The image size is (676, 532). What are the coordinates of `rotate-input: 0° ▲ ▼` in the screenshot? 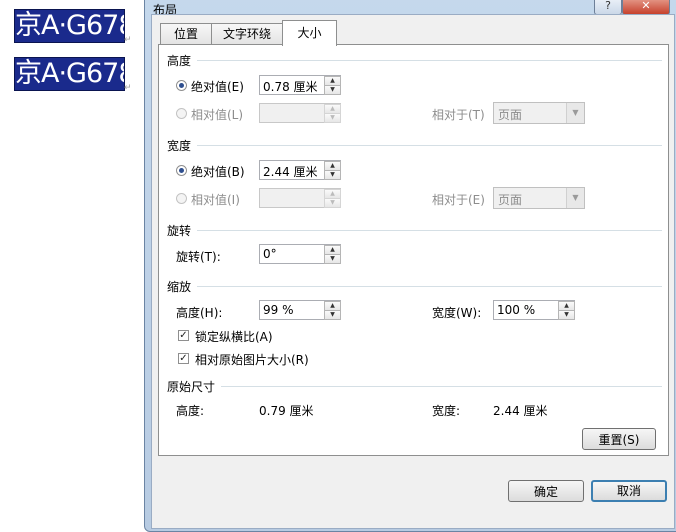 It's located at (300, 254).